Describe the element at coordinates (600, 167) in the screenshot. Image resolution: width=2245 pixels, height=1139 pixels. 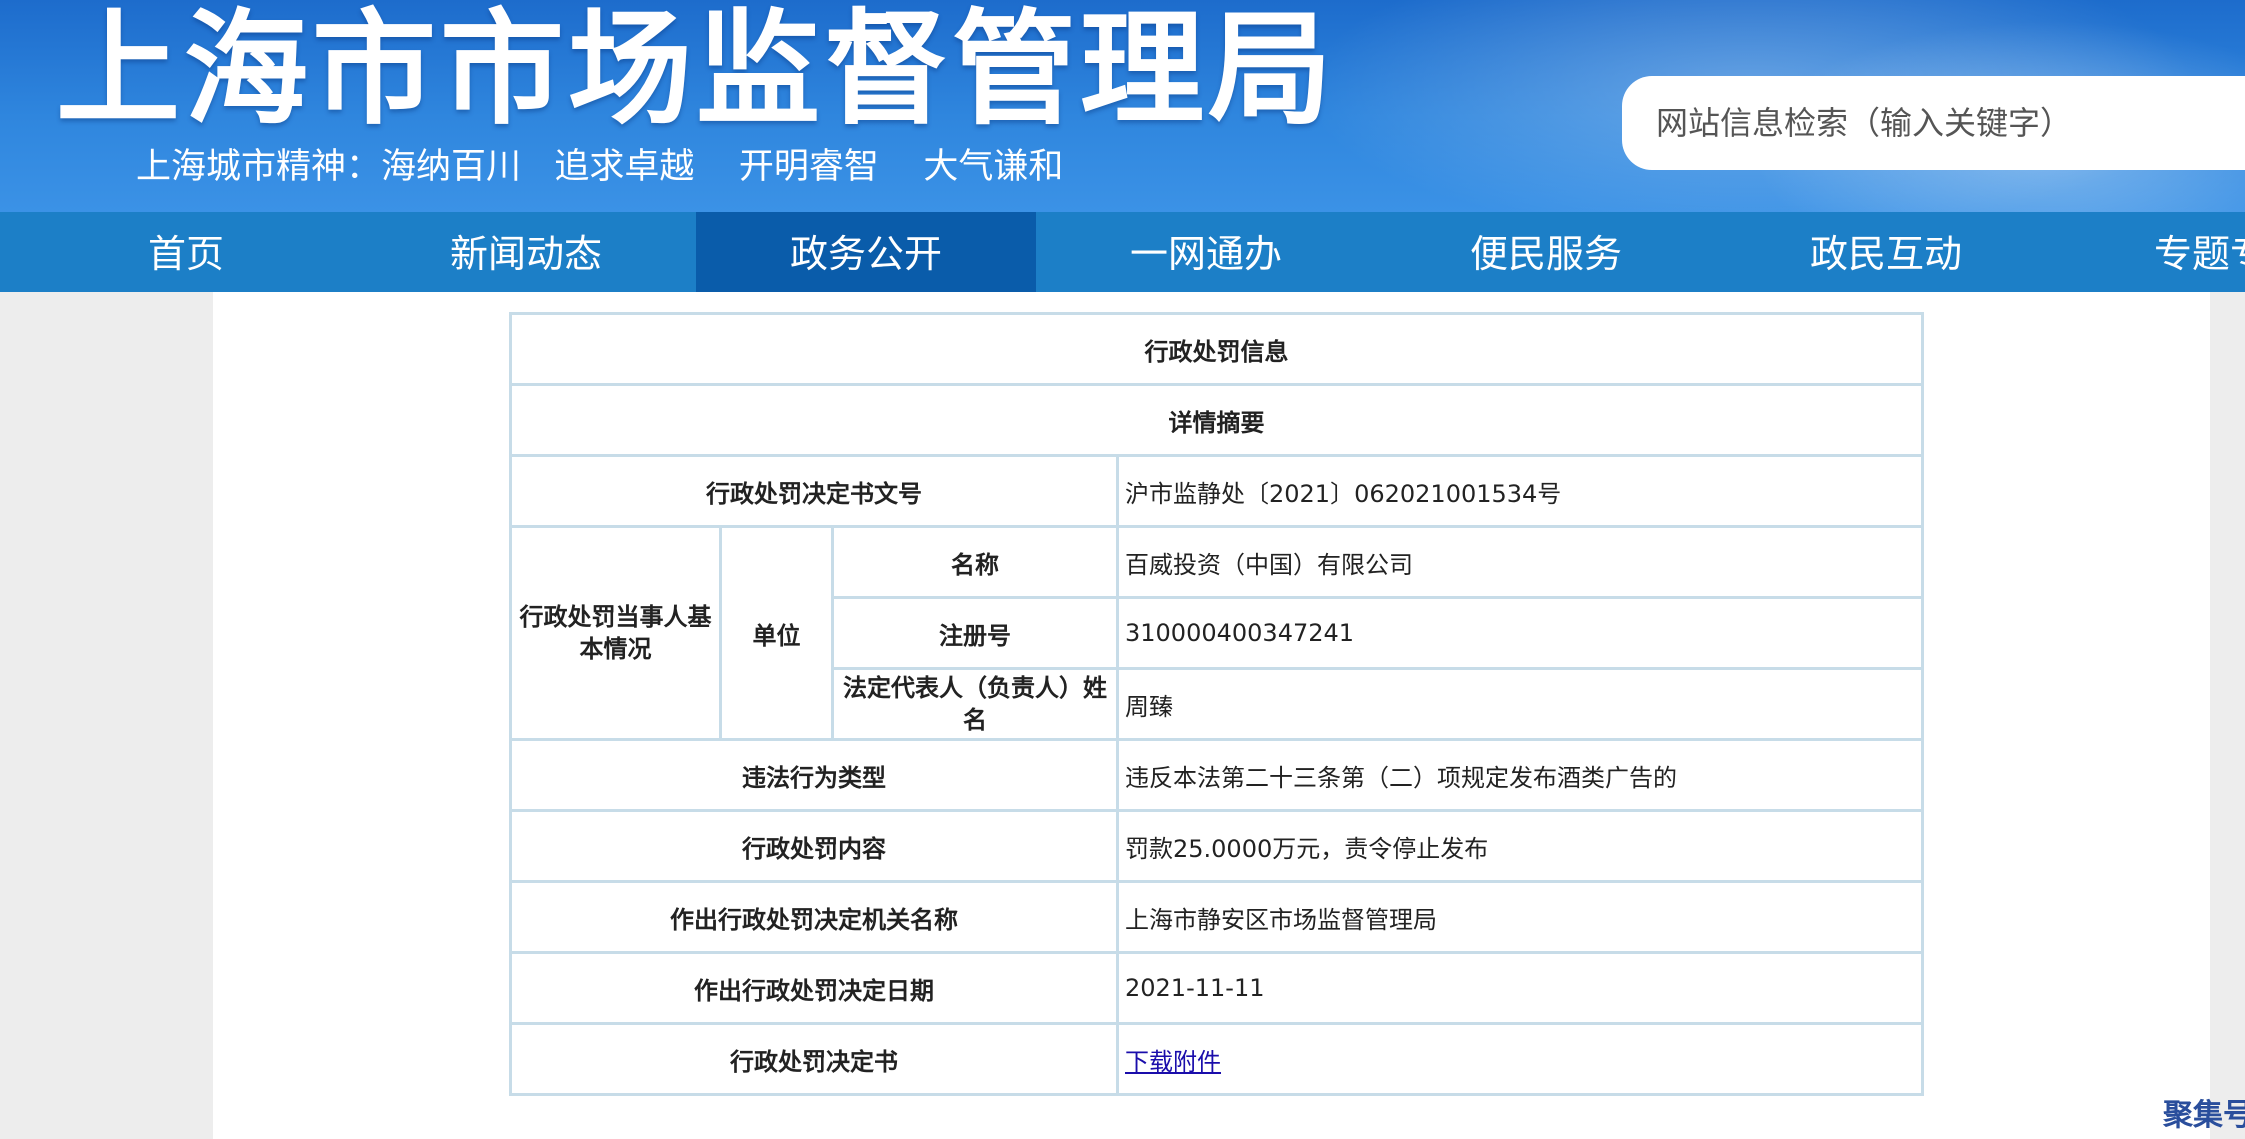
I see `site-slogan: 上海城市精神：海纳百川 追求卓越 开明睿智 大气谦和` at that location.